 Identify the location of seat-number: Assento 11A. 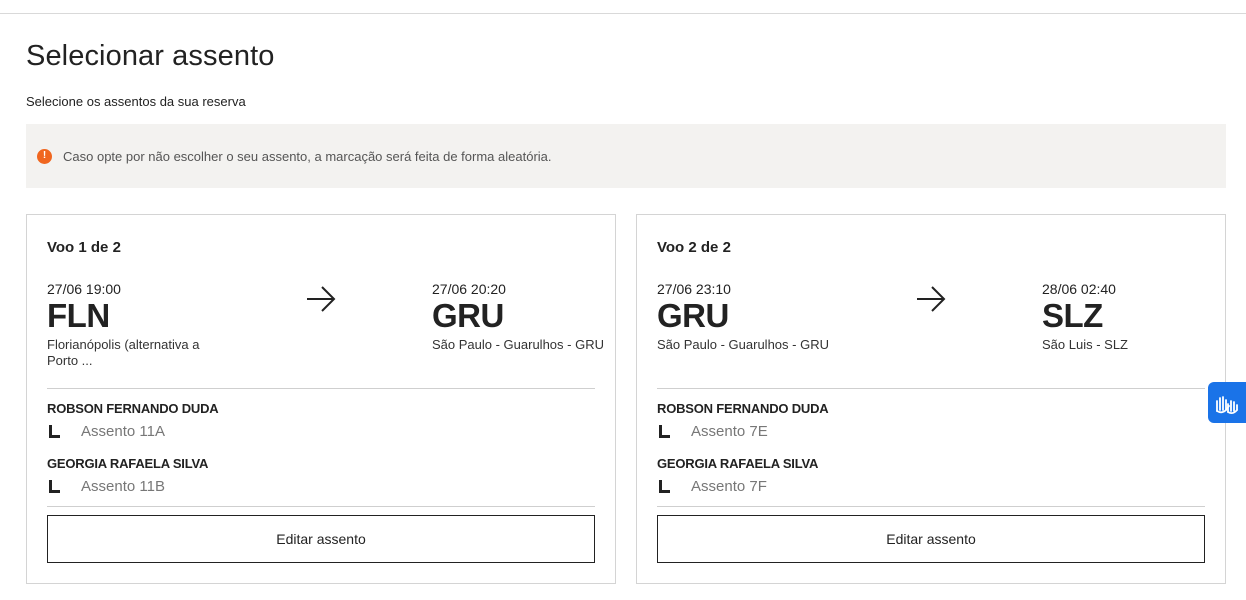
(123, 431).